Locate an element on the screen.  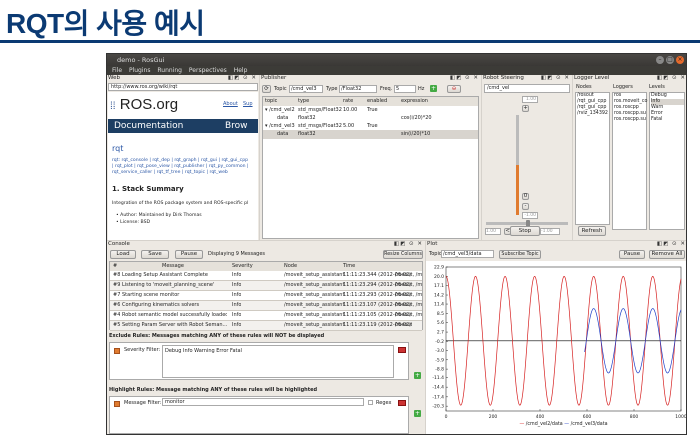
angular-left-field: 1.00 is located at coordinates (493, 231).